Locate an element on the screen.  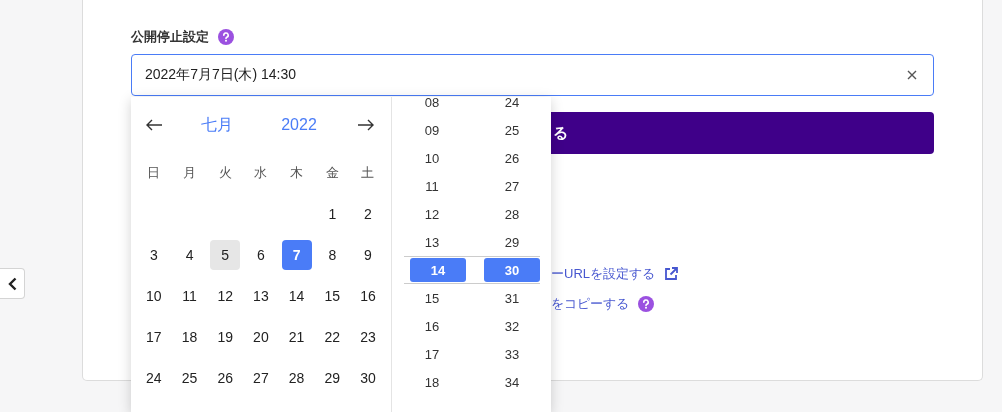
calendar-day: 7 is located at coordinates (296, 254).